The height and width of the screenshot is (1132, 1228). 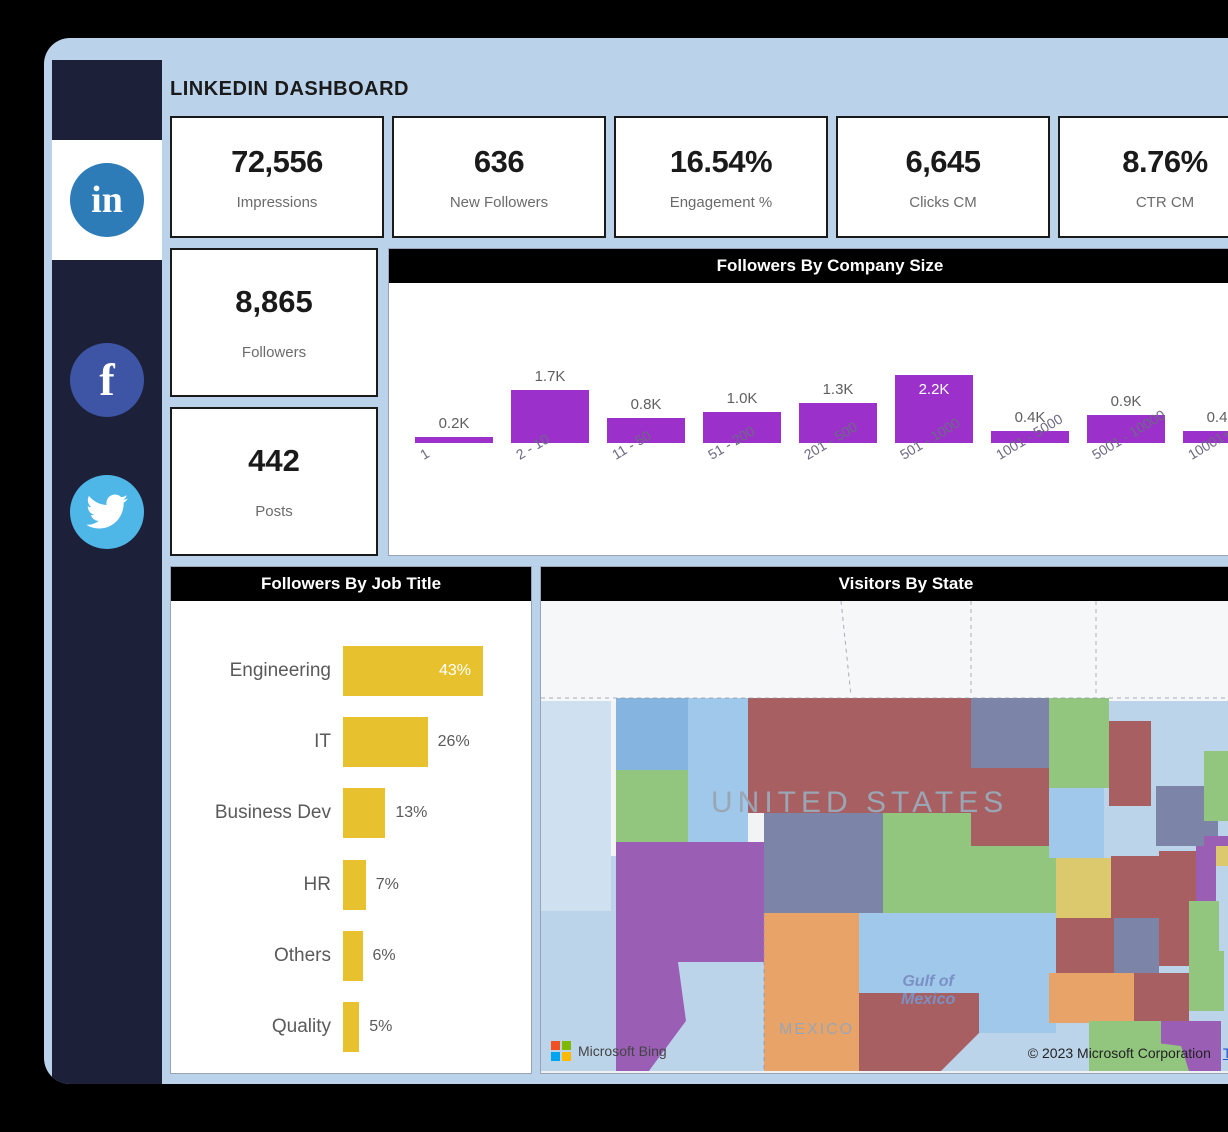 What do you see at coordinates (274, 322) in the screenshot?
I see `metric-card-followers: 8,865 Followers` at bounding box center [274, 322].